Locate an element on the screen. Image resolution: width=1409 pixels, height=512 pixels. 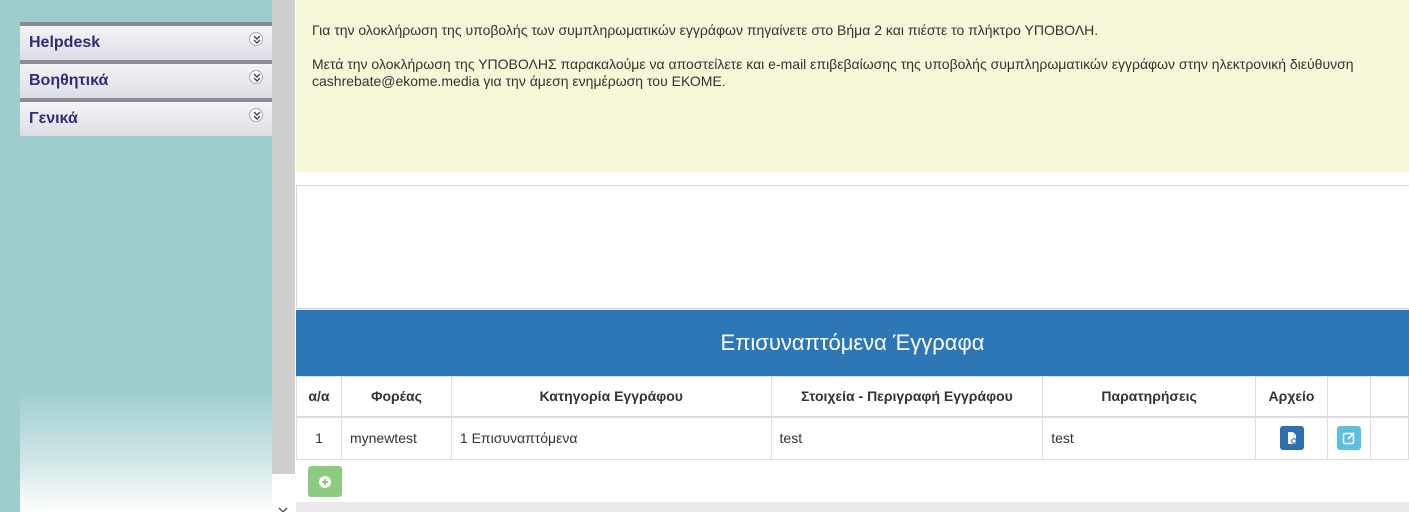
attachments-title: Επισυναπτόμενα Έγγραφα is located at coordinates (852, 342).